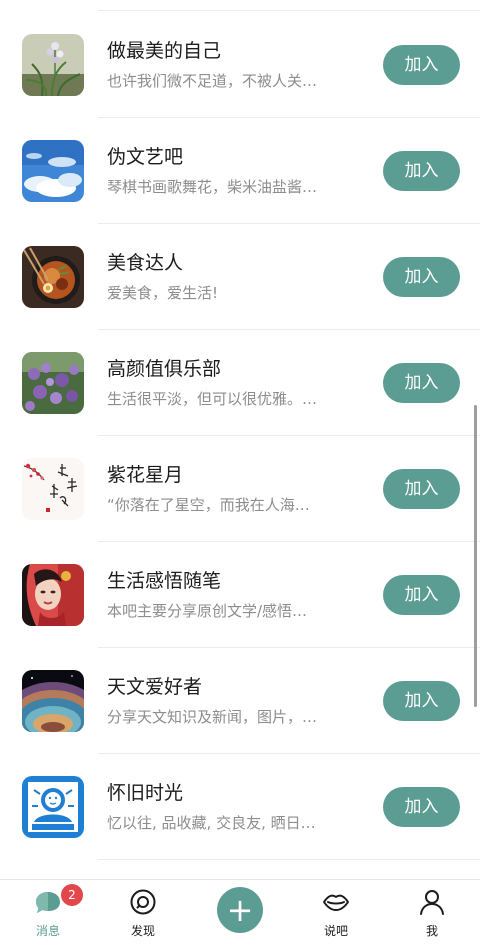 The height and width of the screenshot is (946, 480). I want to click on blue-sky-clouds-image, so click(53, 171).